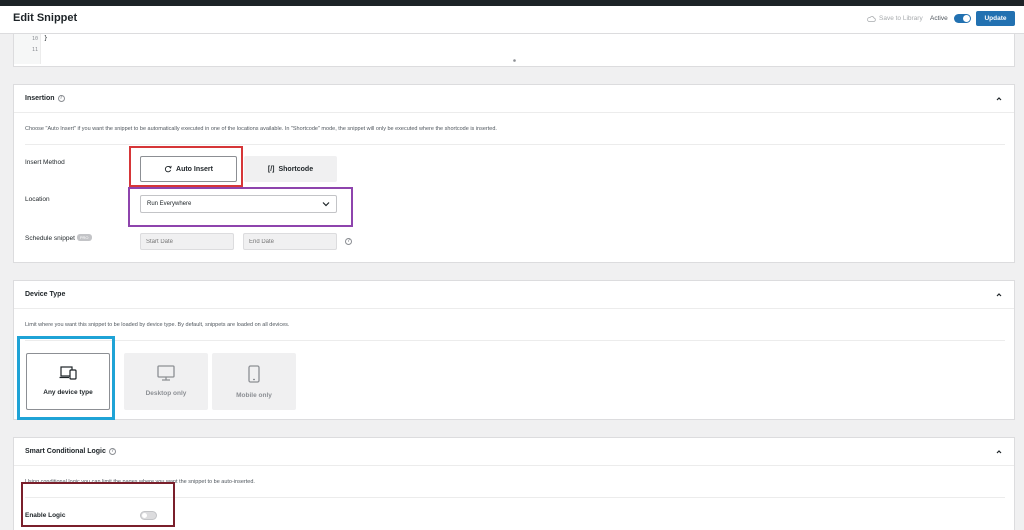  I want to click on page-title: Edit Snippet, so click(45, 18).